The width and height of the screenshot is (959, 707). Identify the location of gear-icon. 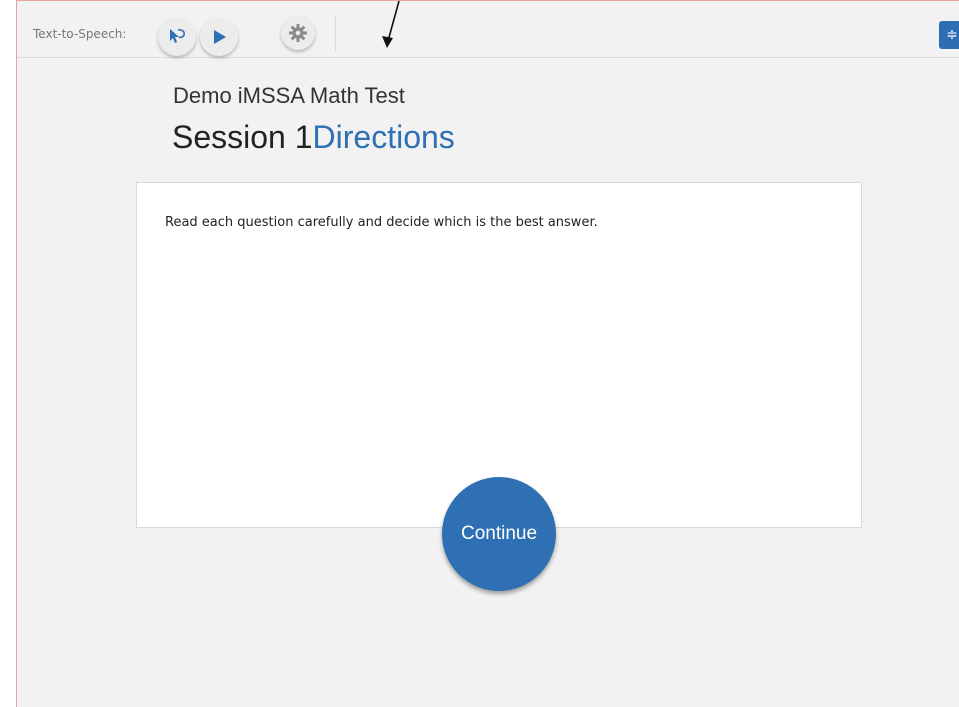
(298, 33).